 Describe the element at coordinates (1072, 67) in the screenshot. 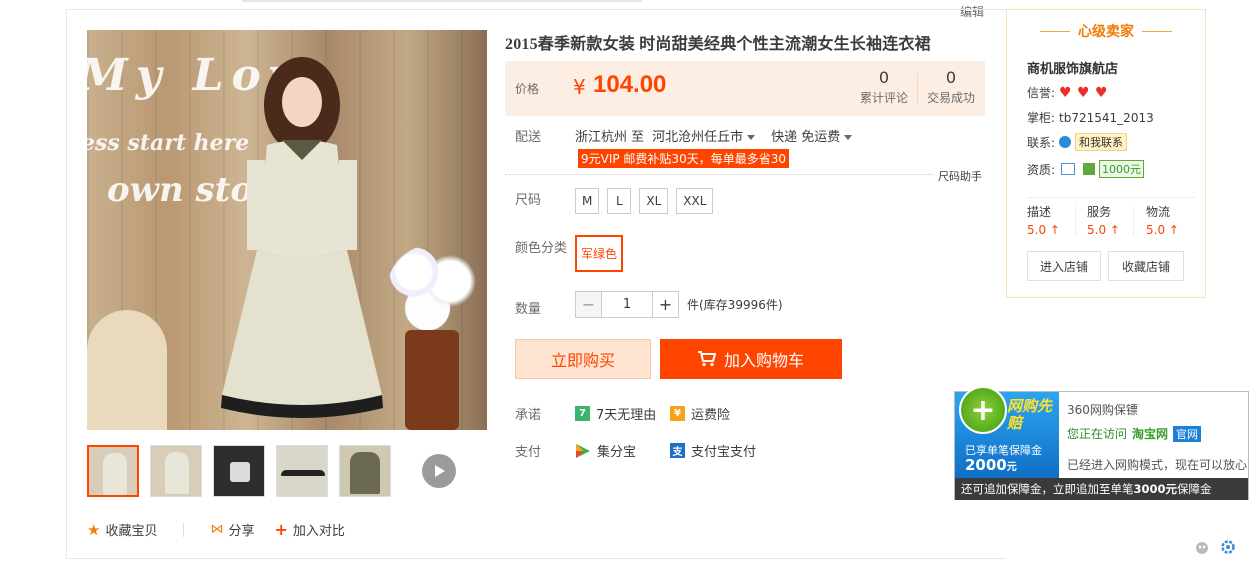

I see `shop-name: 商机服饰旗航店` at that location.